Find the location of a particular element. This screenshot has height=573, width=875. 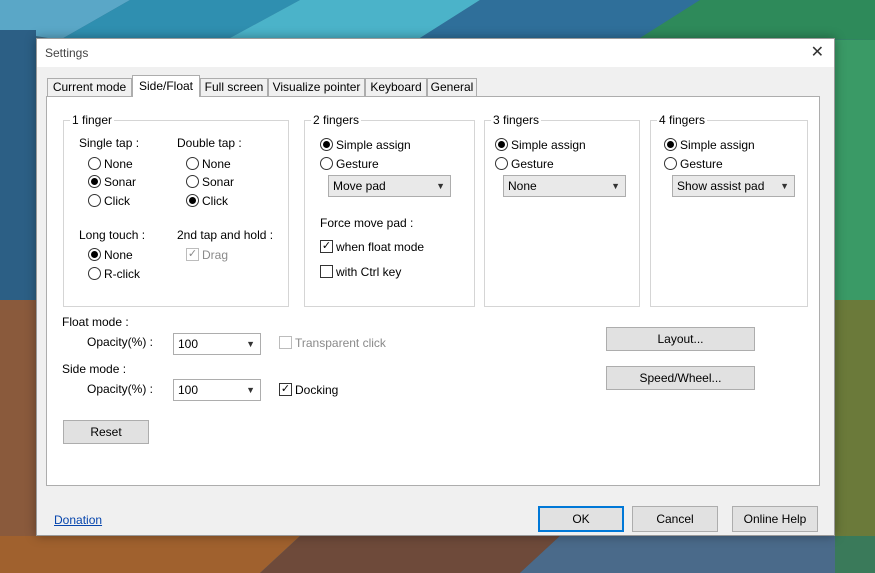

four-fingers-simple-assign-radio is located at coordinates (670, 144).